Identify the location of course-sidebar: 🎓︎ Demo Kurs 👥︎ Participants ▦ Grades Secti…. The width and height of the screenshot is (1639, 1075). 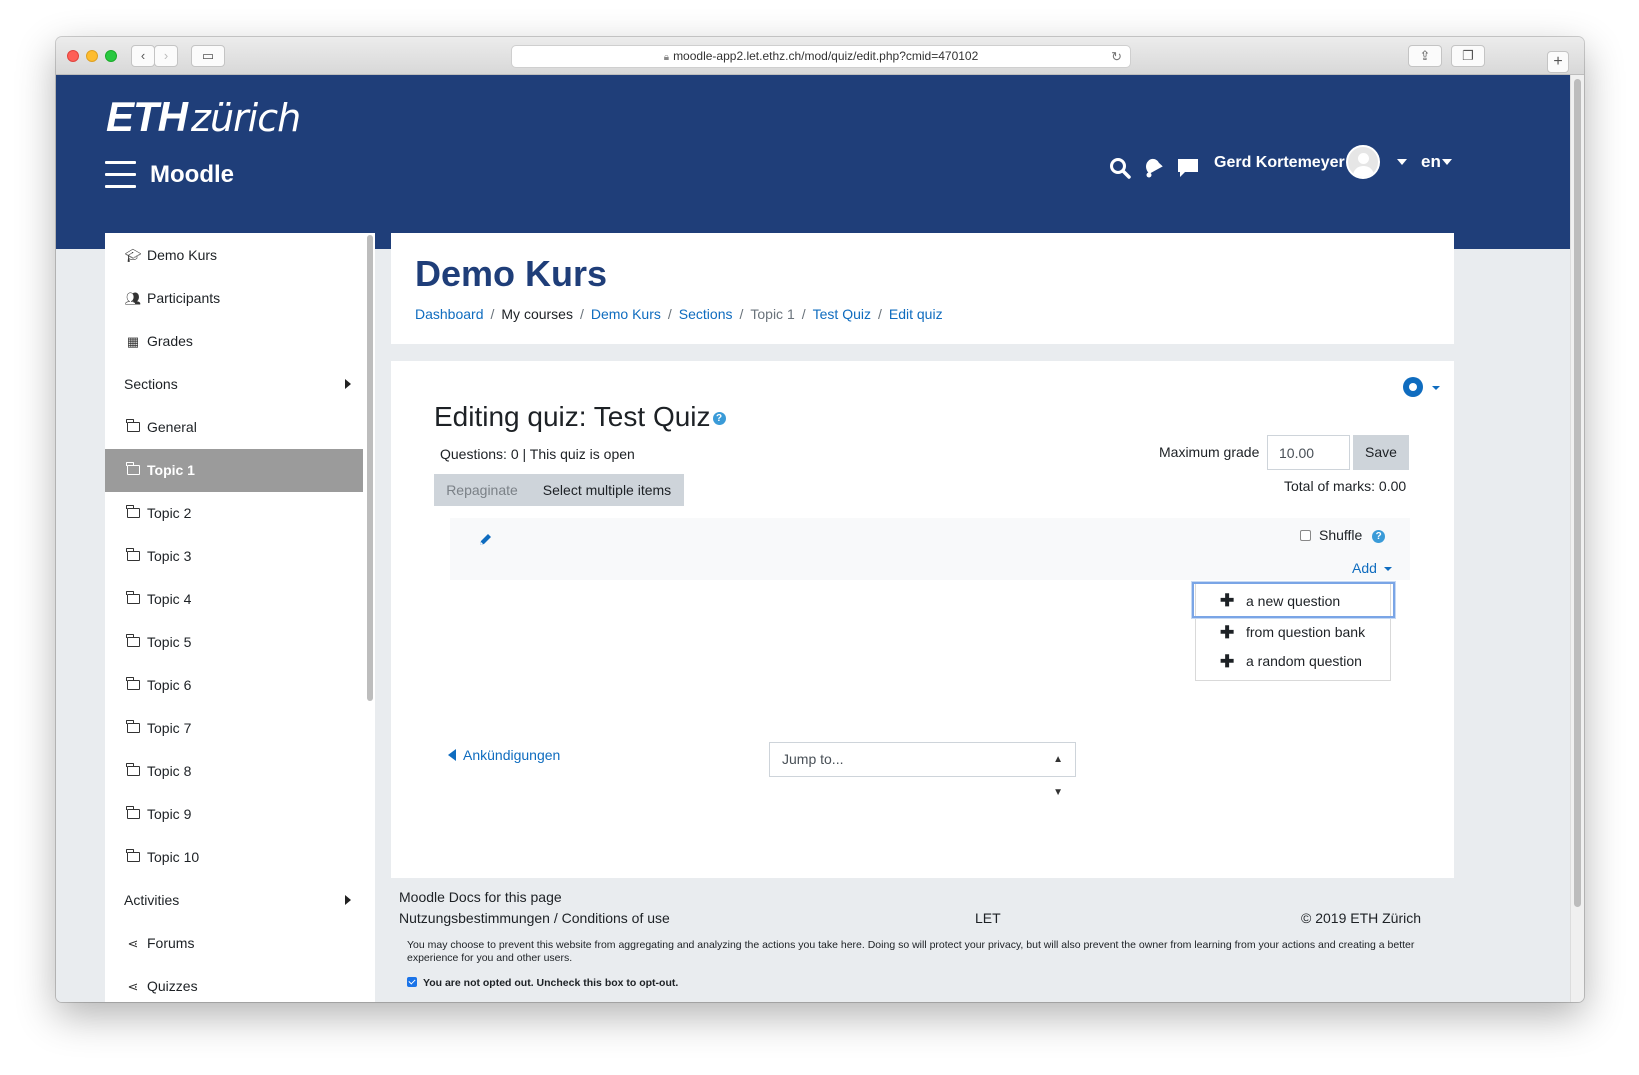
(240, 617).